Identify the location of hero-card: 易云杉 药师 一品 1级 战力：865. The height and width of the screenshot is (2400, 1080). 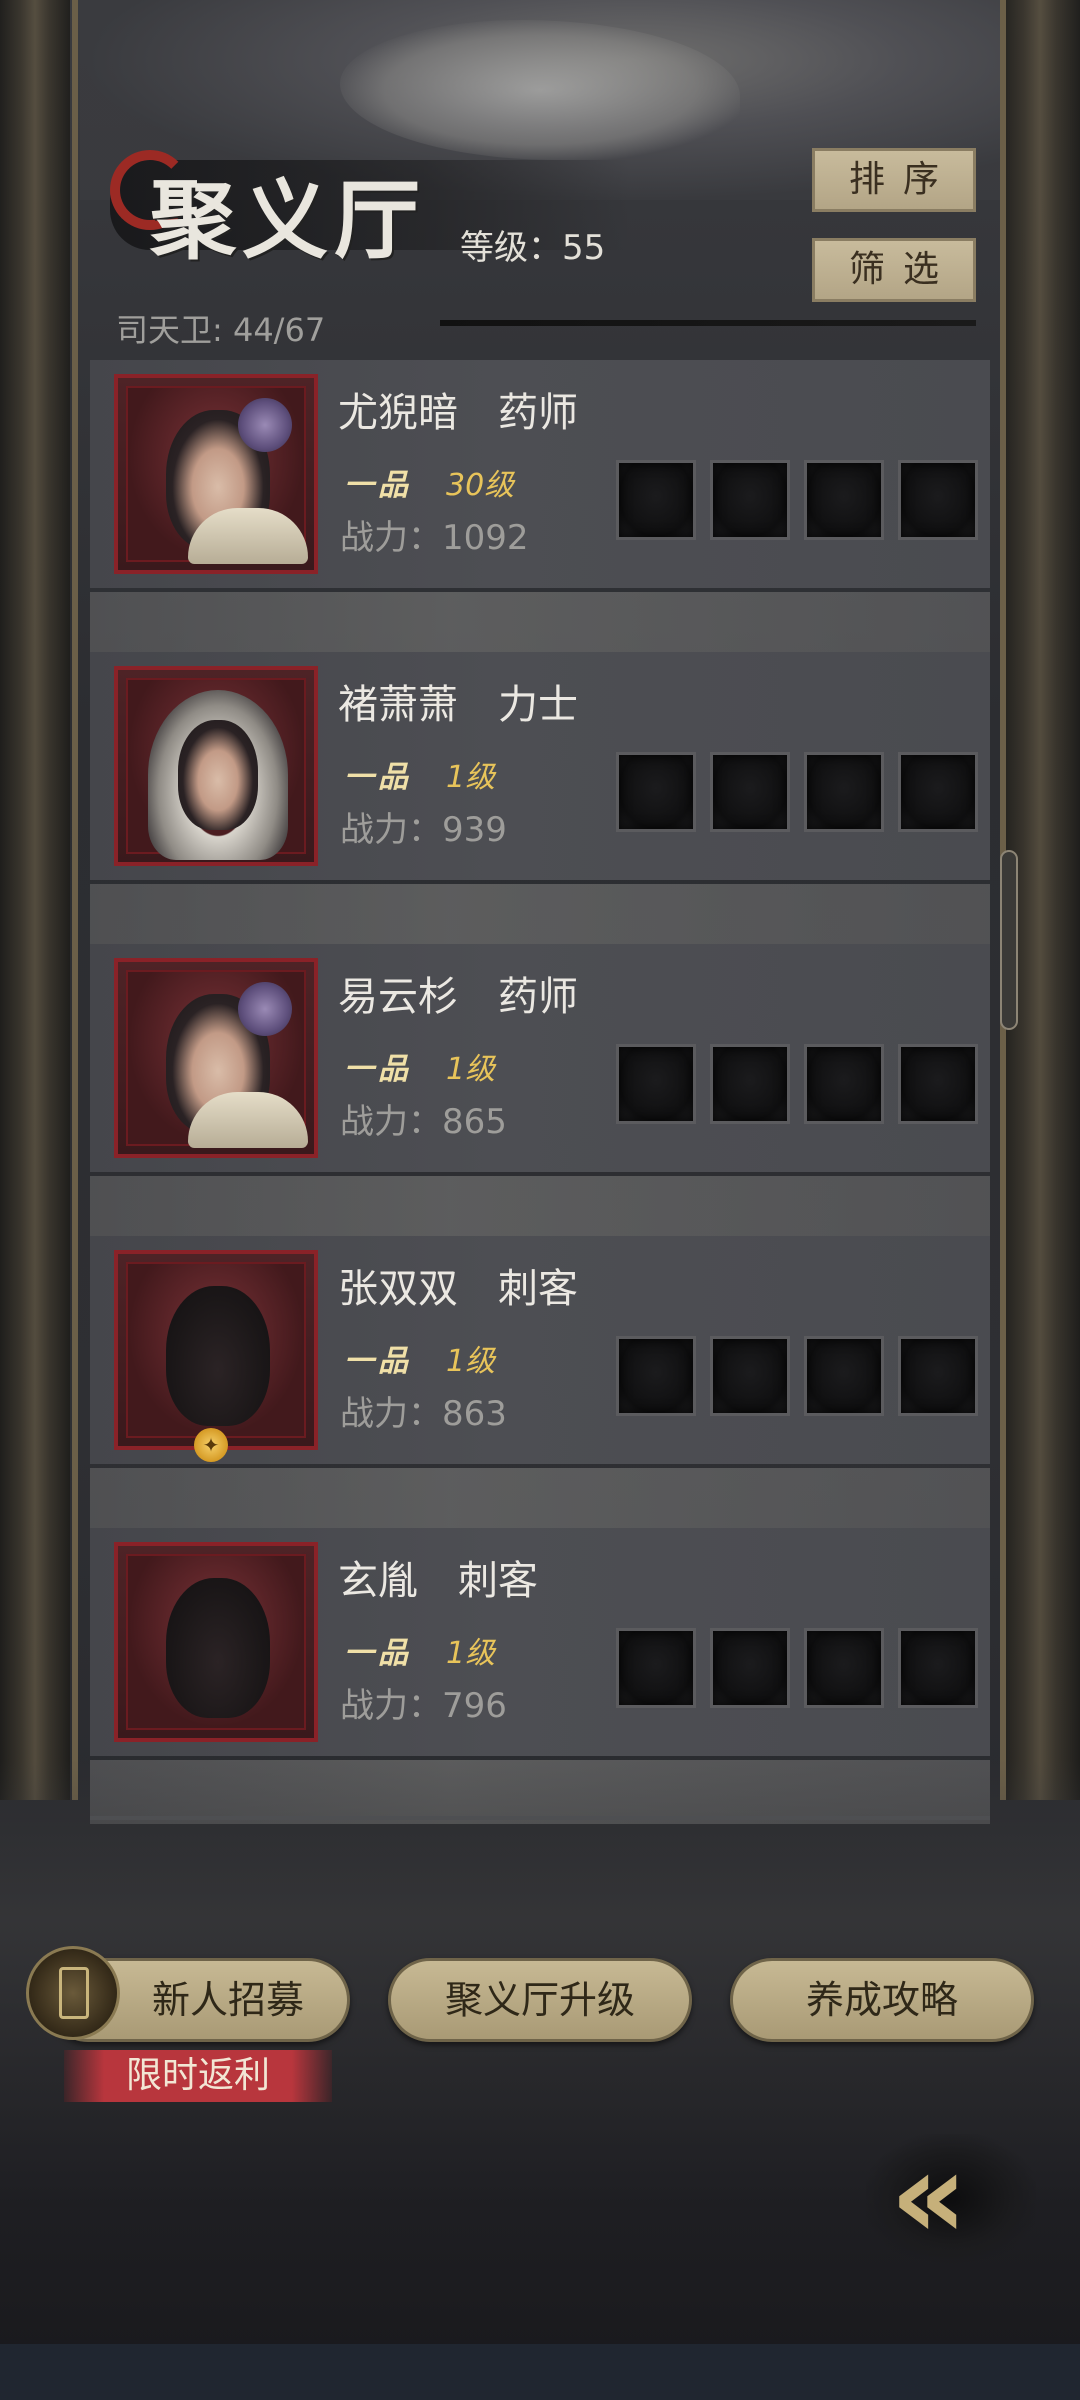
(540, 1058).